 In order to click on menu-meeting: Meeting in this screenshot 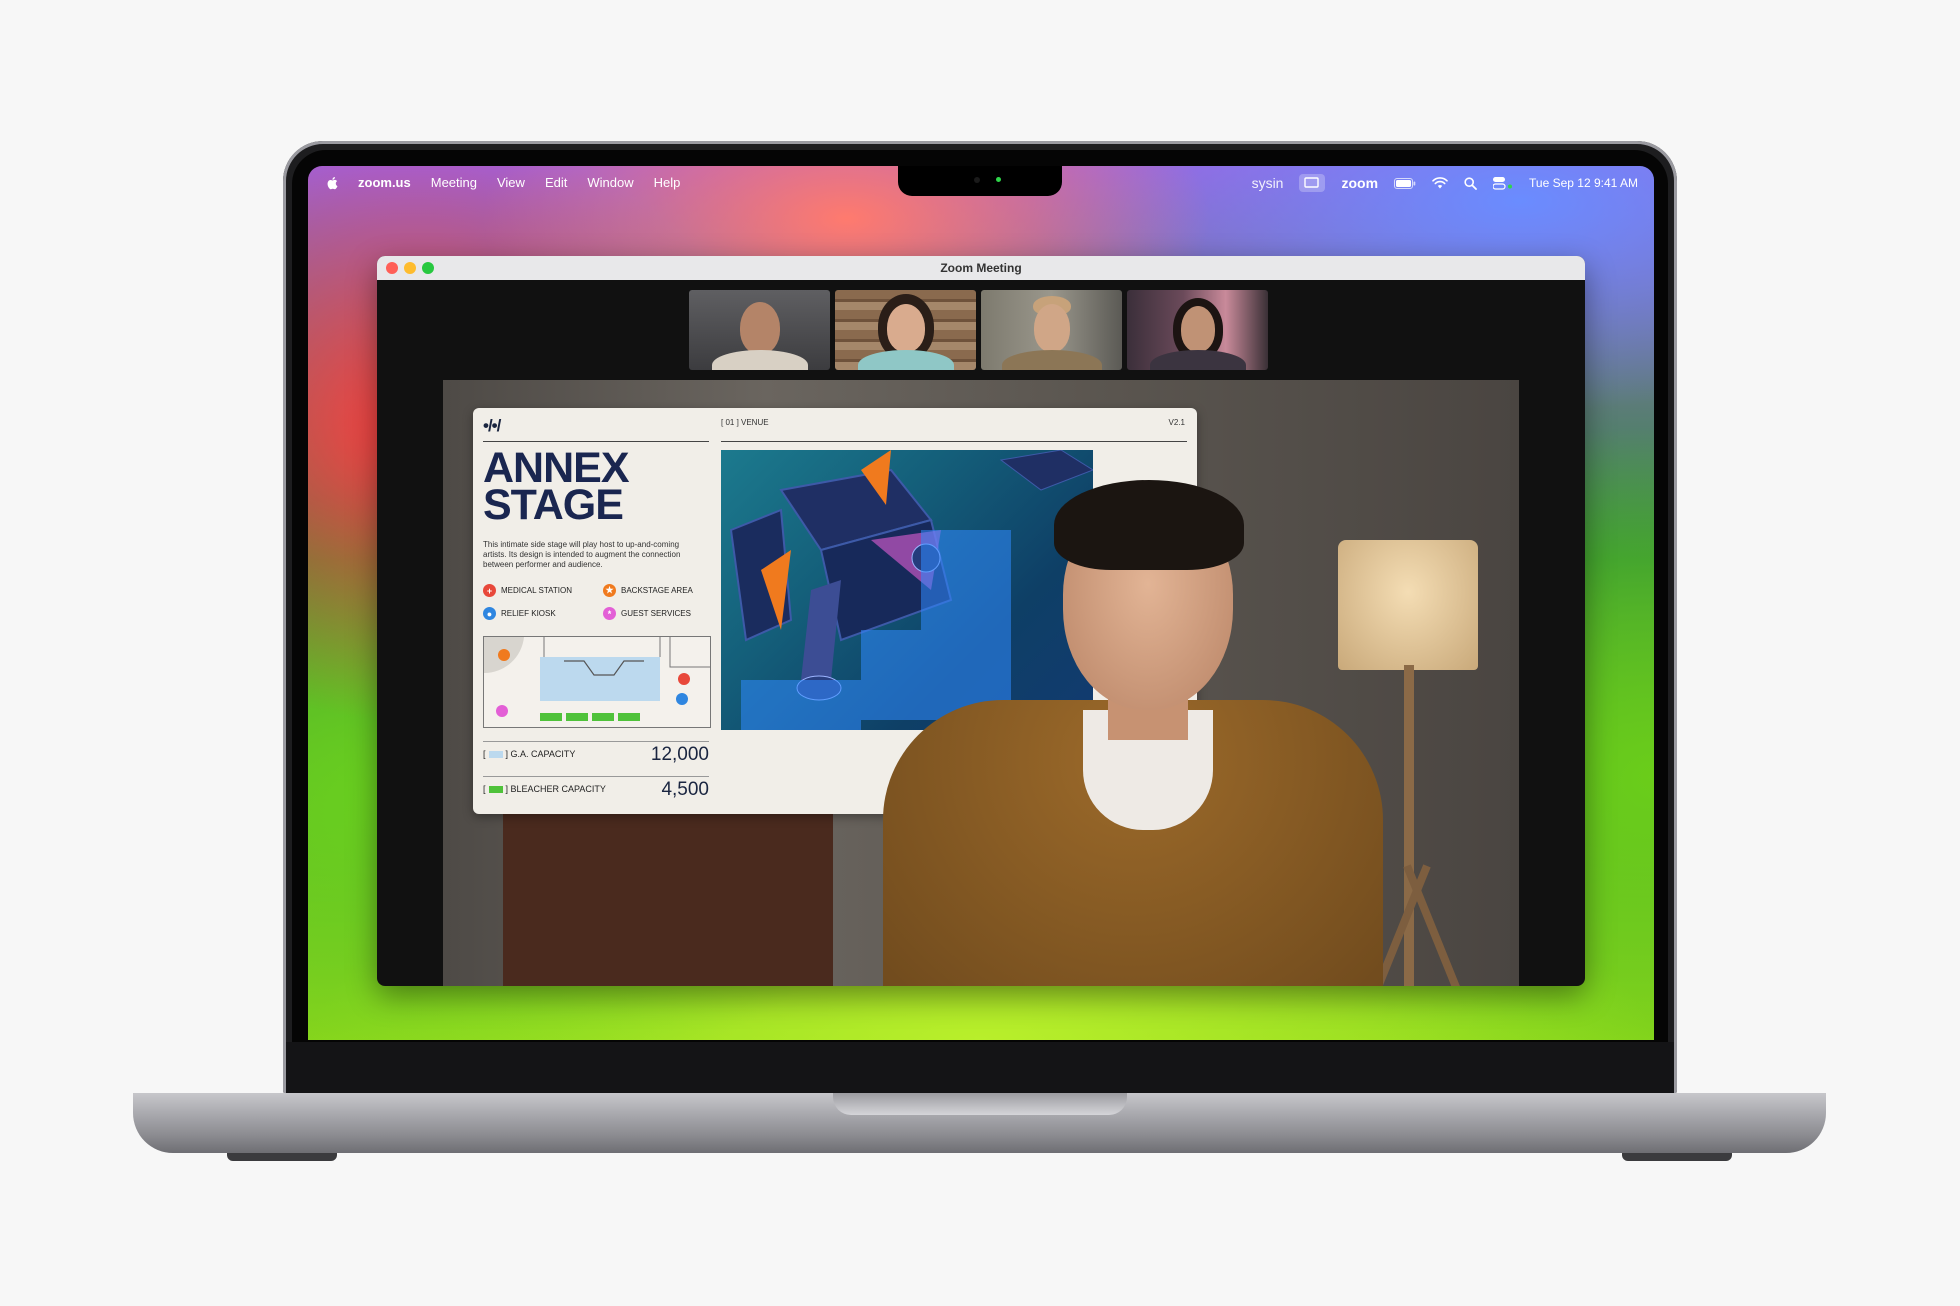, I will do `click(454, 182)`.